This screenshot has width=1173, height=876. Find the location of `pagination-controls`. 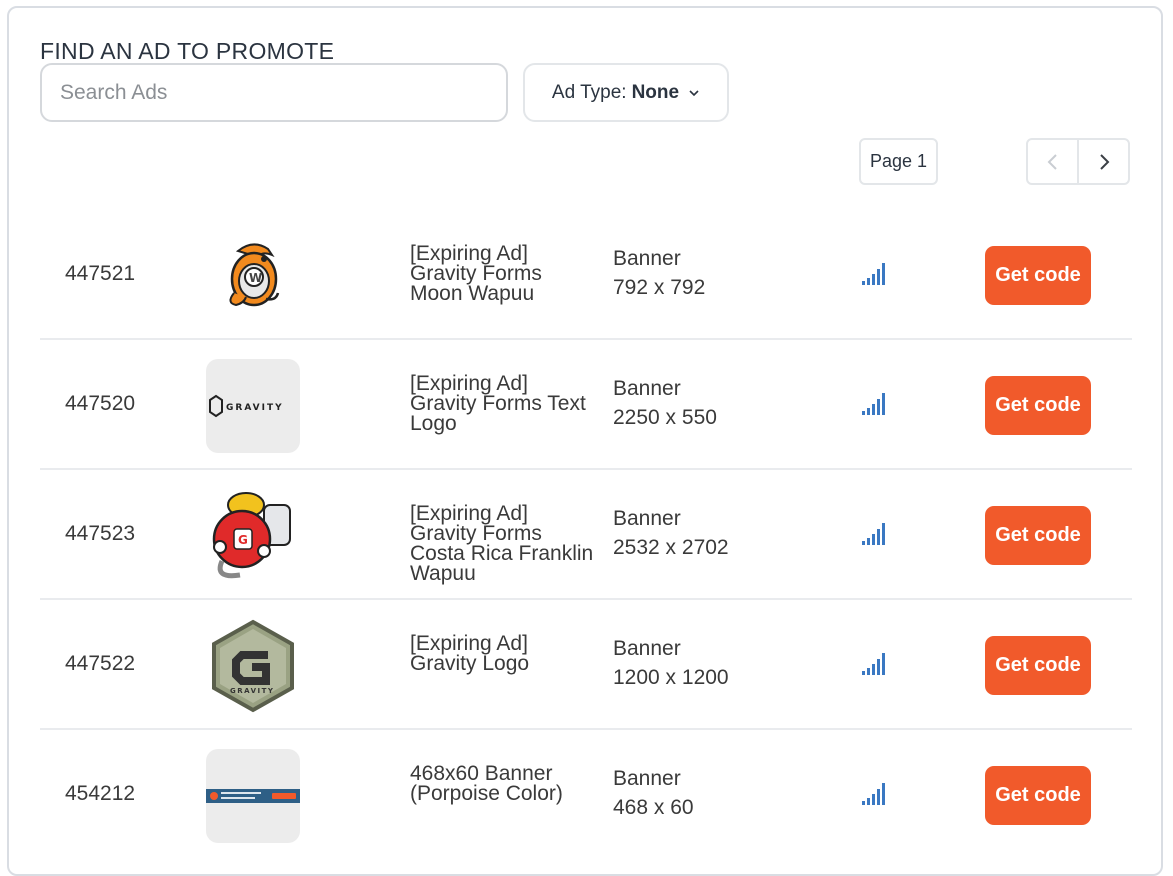

pagination-controls is located at coordinates (1078, 161).